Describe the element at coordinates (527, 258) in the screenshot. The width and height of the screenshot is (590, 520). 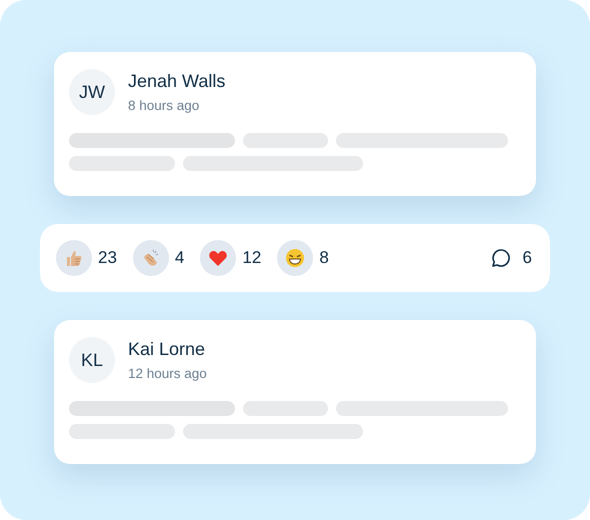
I see `comment-count: 6` at that location.